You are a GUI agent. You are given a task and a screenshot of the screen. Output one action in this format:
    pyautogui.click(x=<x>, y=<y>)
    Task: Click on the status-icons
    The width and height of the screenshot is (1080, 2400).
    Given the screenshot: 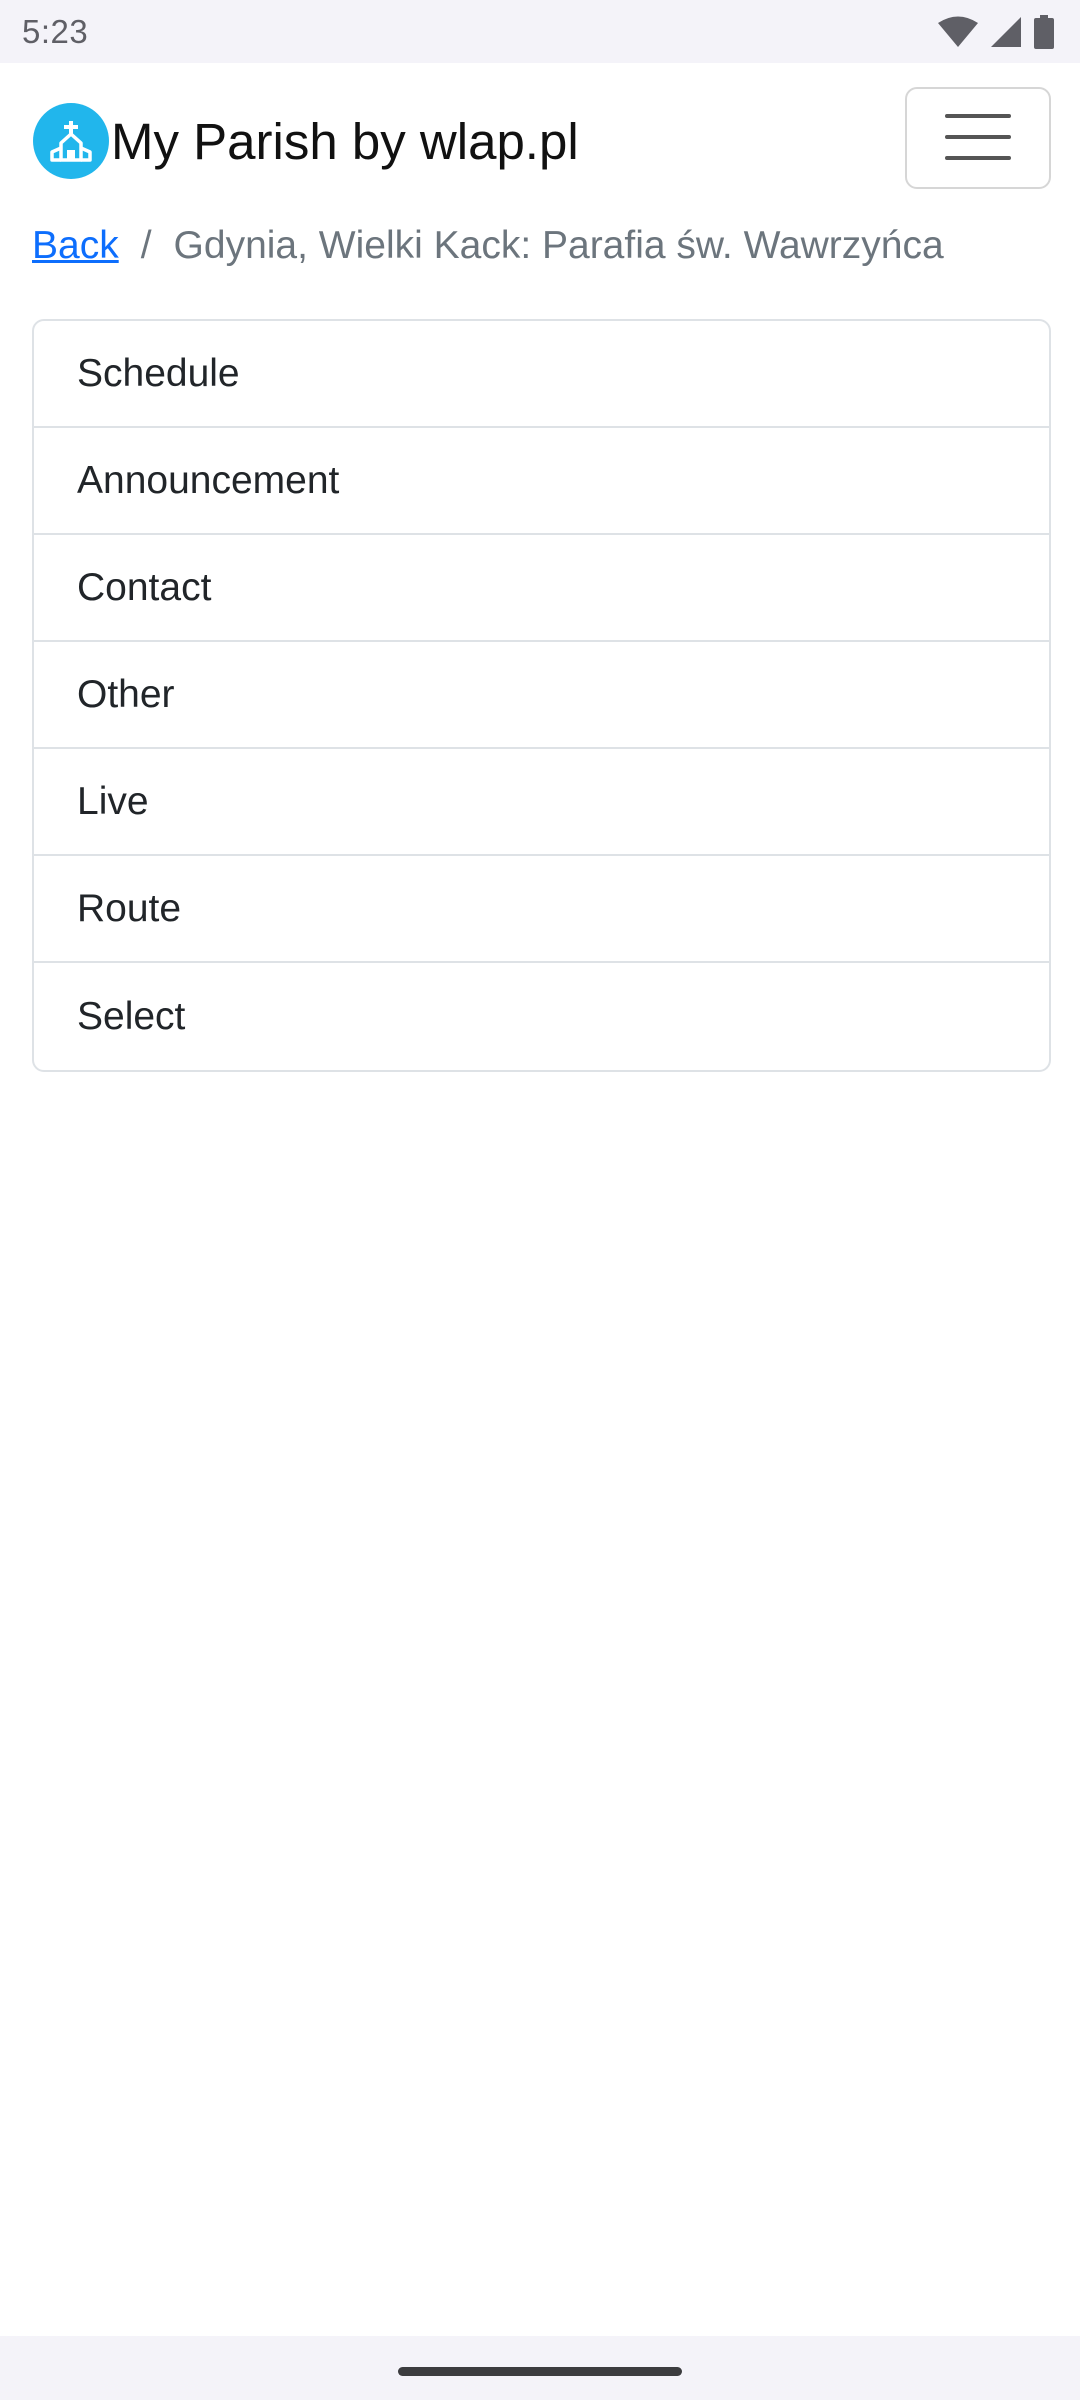 What is the action you would take?
    pyautogui.click(x=996, y=31)
    